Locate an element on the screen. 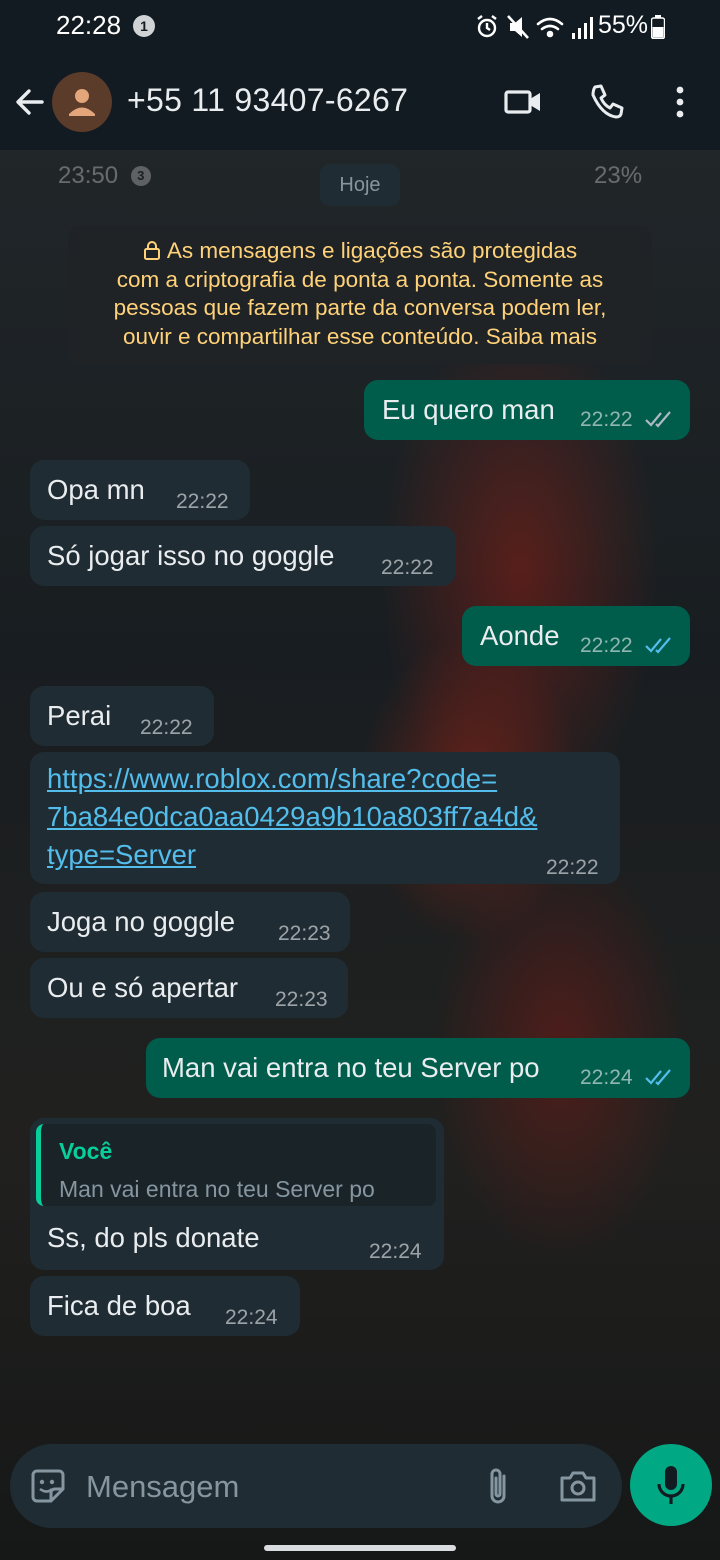 The image size is (720, 1560). message-bubble-incoming: Ou e só apertar 22:23 is located at coordinates (189, 988).